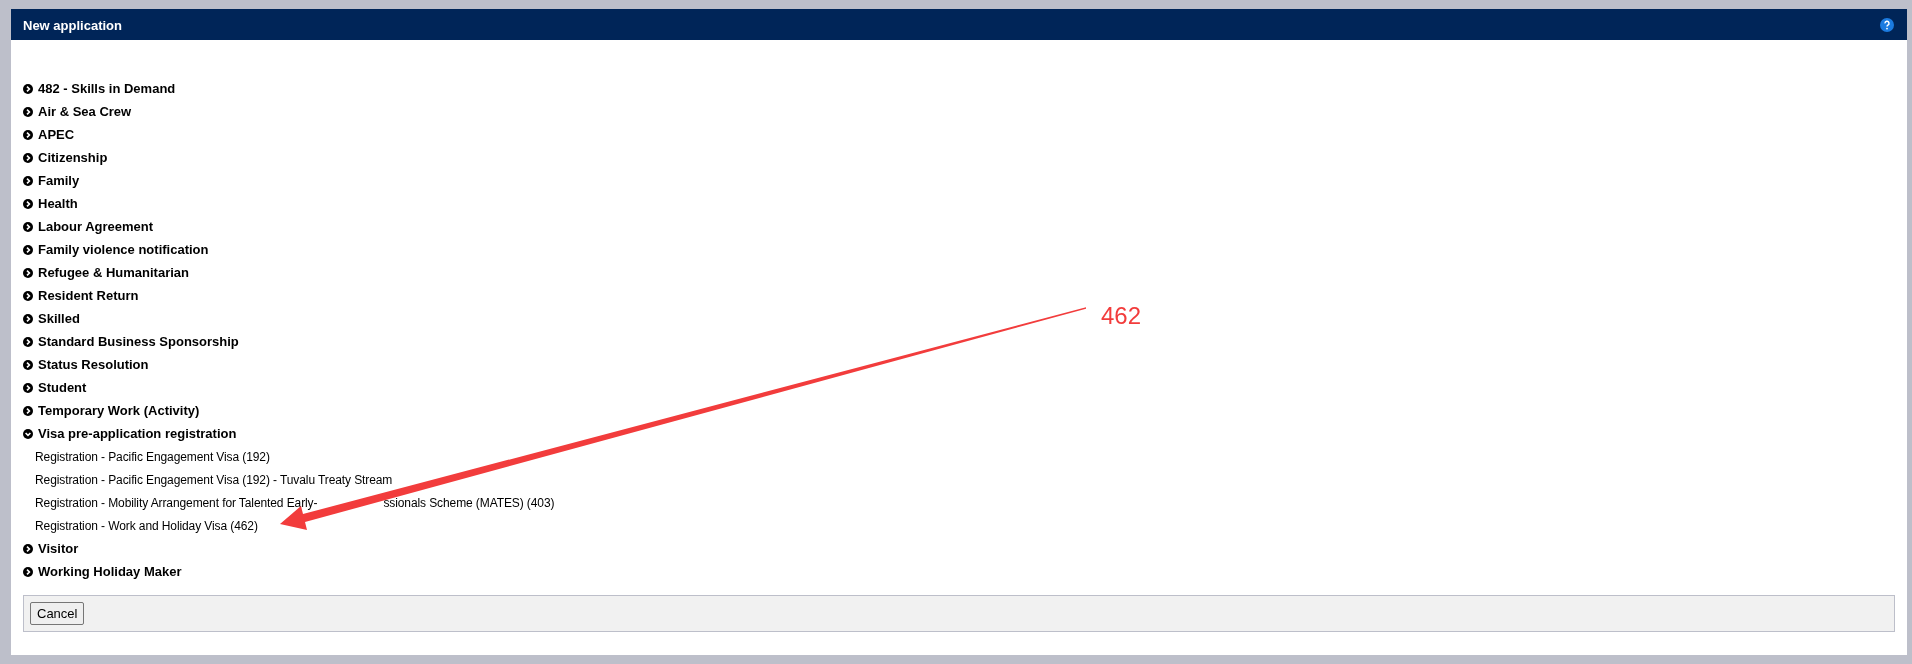 This screenshot has height=664, width=1912. What do you see at coordinates (55, 387) in the screenshot?
I see `category-link: Student` at bounding box center [55, 387].